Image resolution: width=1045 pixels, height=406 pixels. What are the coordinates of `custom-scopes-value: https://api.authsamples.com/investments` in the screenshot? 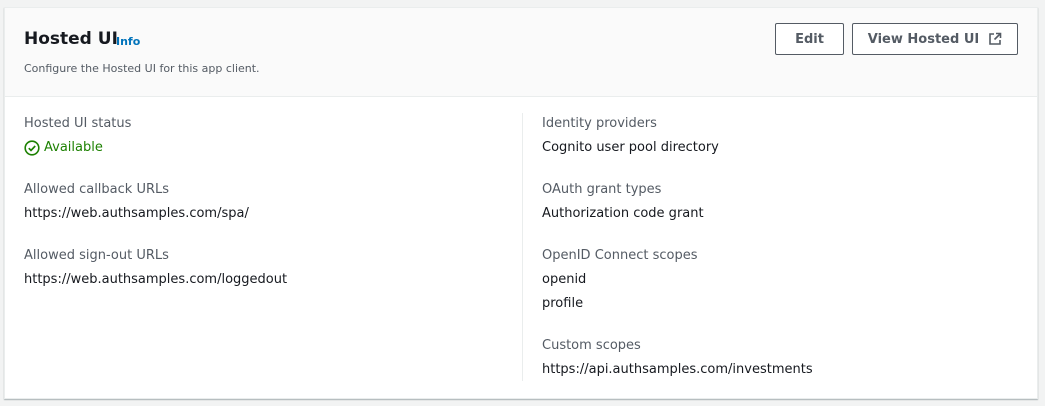 It's located at (677, 369).